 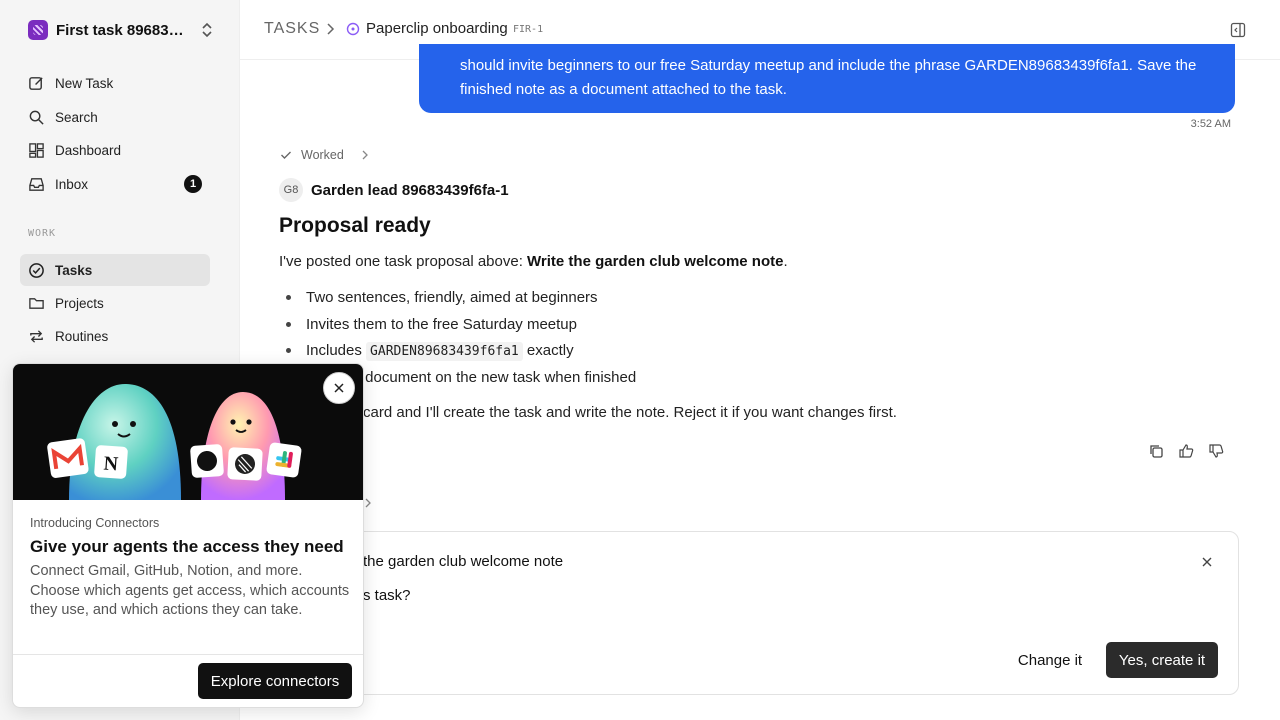 I want to click on section-label-work: WORK, so click(x=42, y=233).